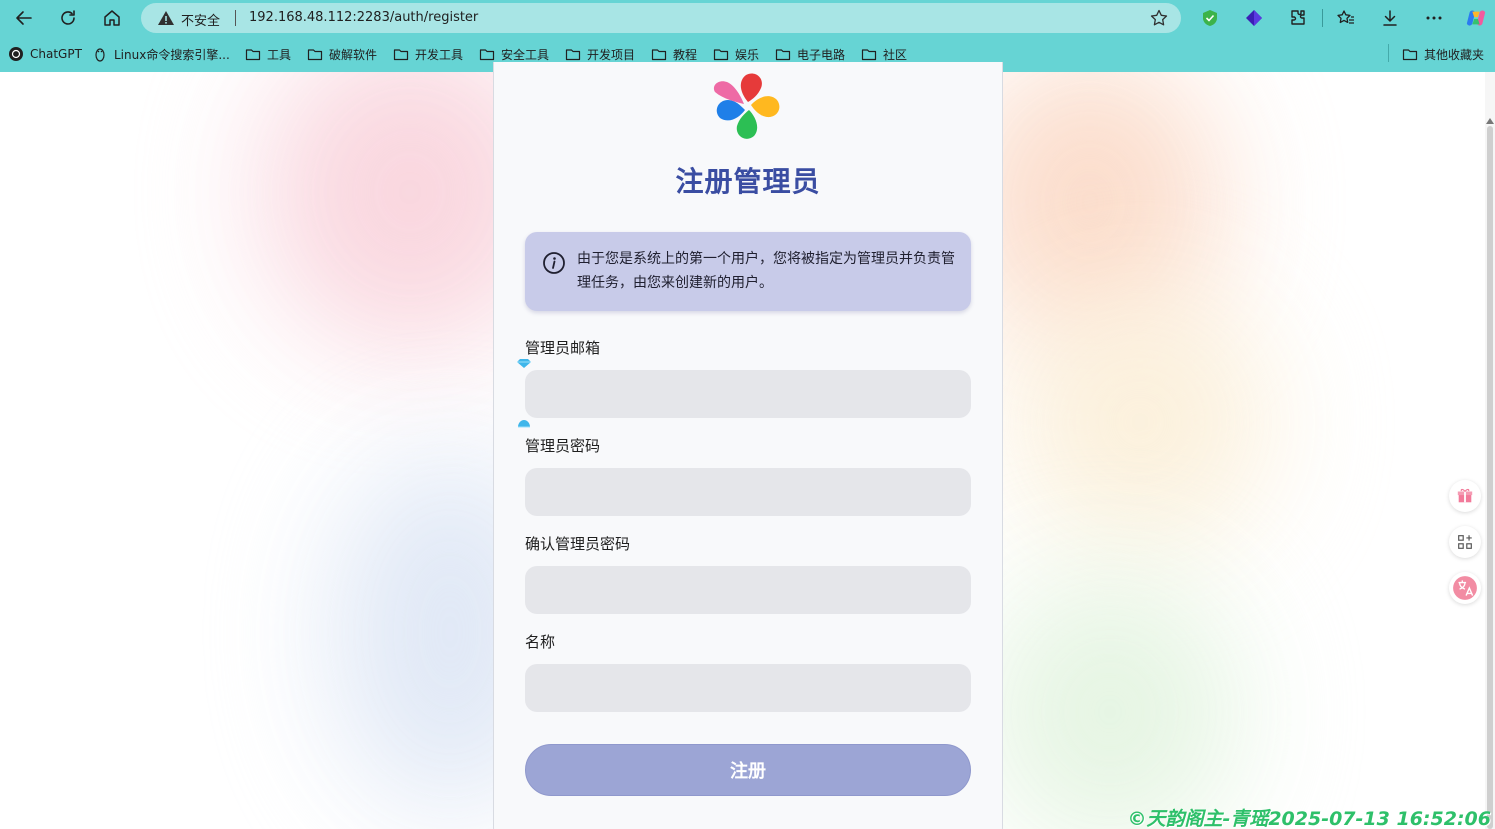 This screenshot has height=829, width=1495. I want to click on address-bar: 不安全 192.168.48.112:2283/auth/register, so click(661, 18).